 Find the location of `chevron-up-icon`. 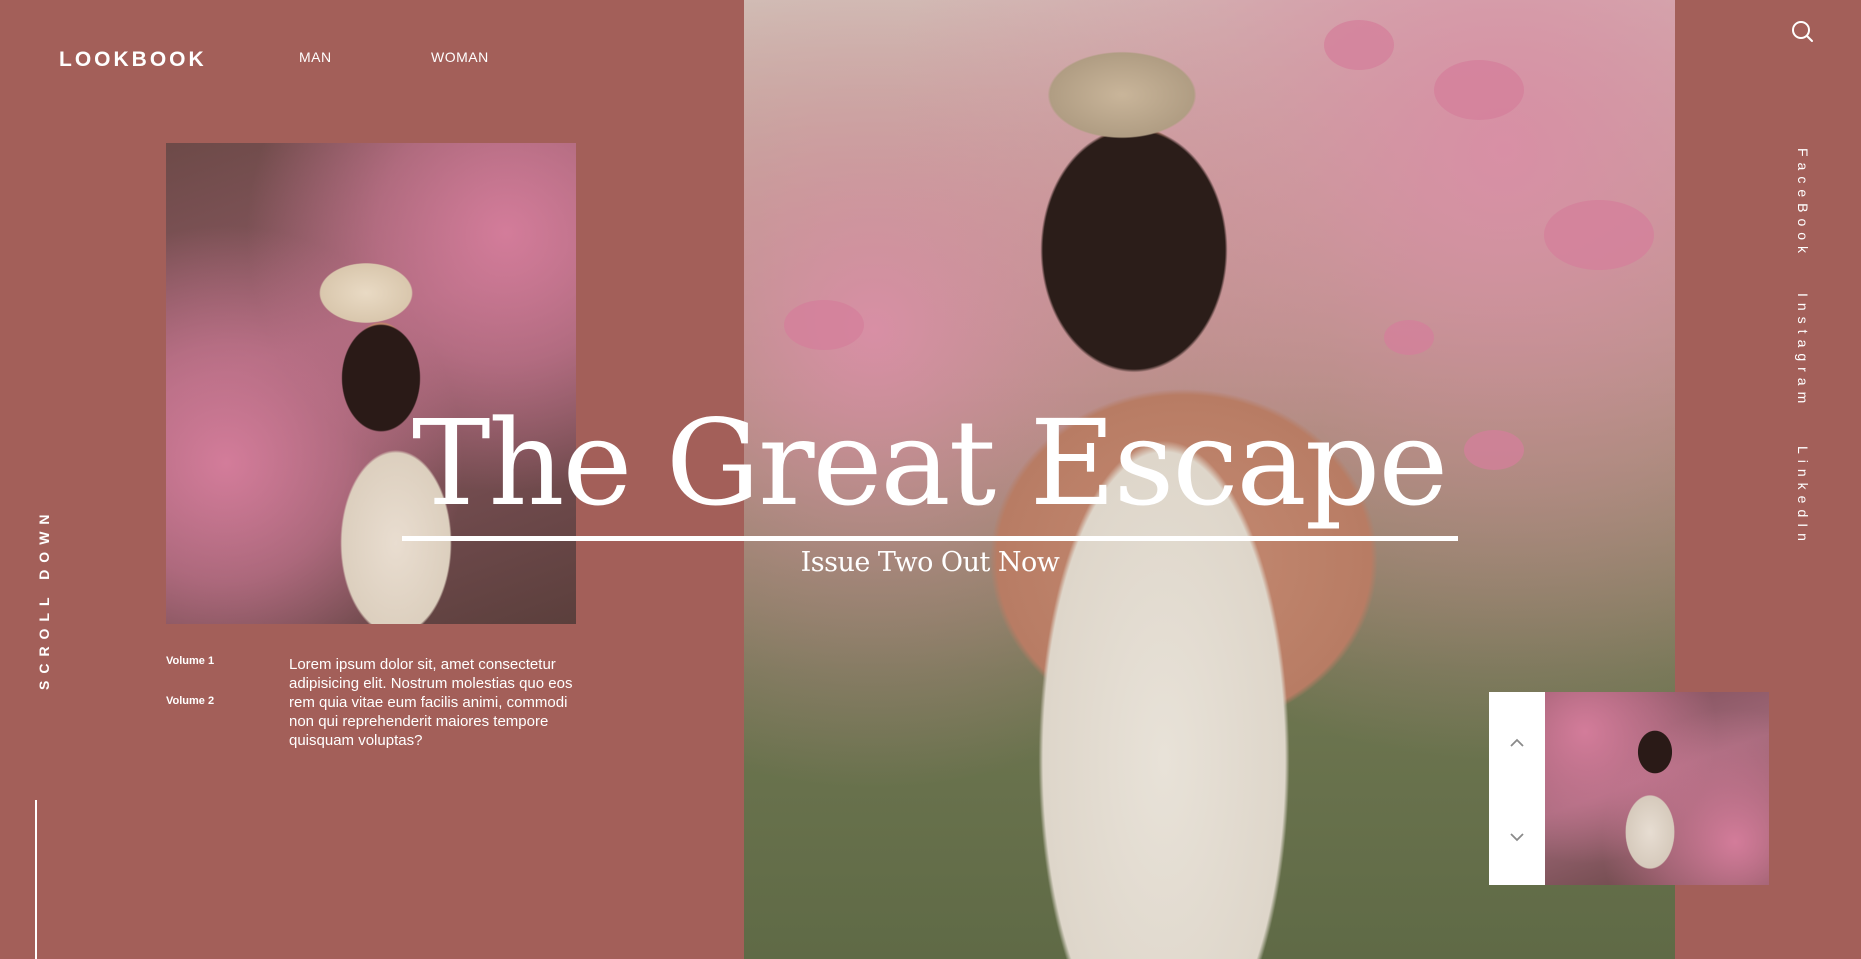

chevron-up-icon is located at coordinates (1517, 742).